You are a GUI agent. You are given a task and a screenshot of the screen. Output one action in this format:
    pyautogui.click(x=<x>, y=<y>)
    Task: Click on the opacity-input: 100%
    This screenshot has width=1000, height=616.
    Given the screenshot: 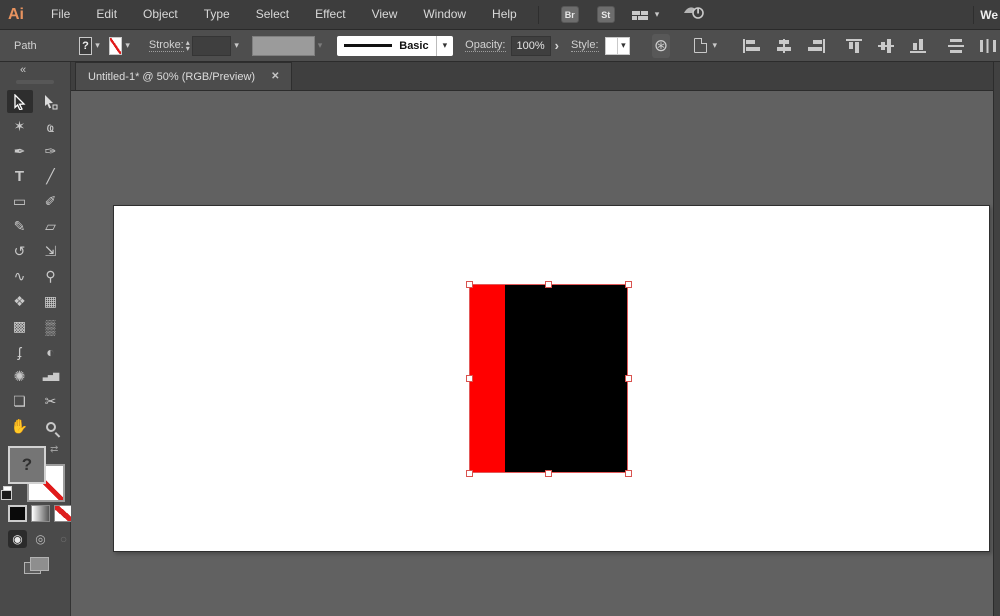 What is the action you would take?
    pyautogui.click(x=530, y=45)
    